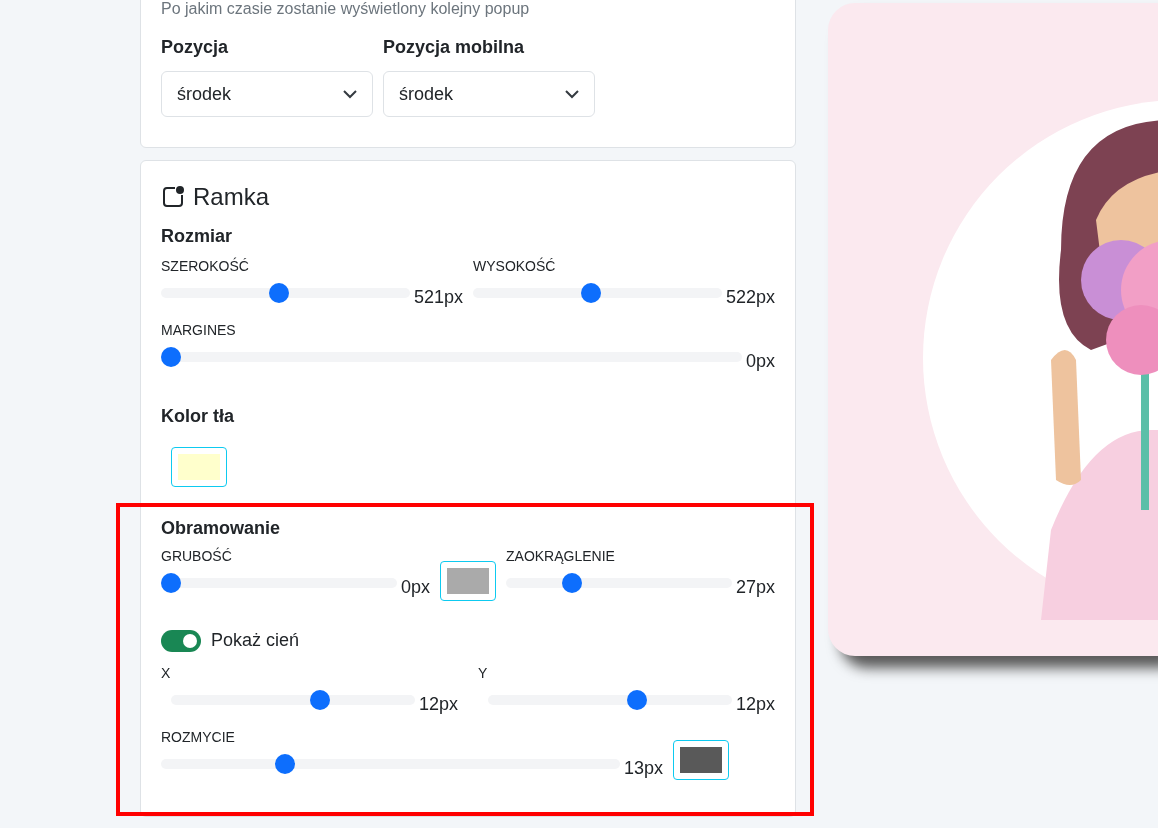 The height and width of the screenshot is (828, 1158). What do you see at coordinates (755, 587) in the screenshot?
I see `slider-value: 27px` at bounding box center [755, 587].